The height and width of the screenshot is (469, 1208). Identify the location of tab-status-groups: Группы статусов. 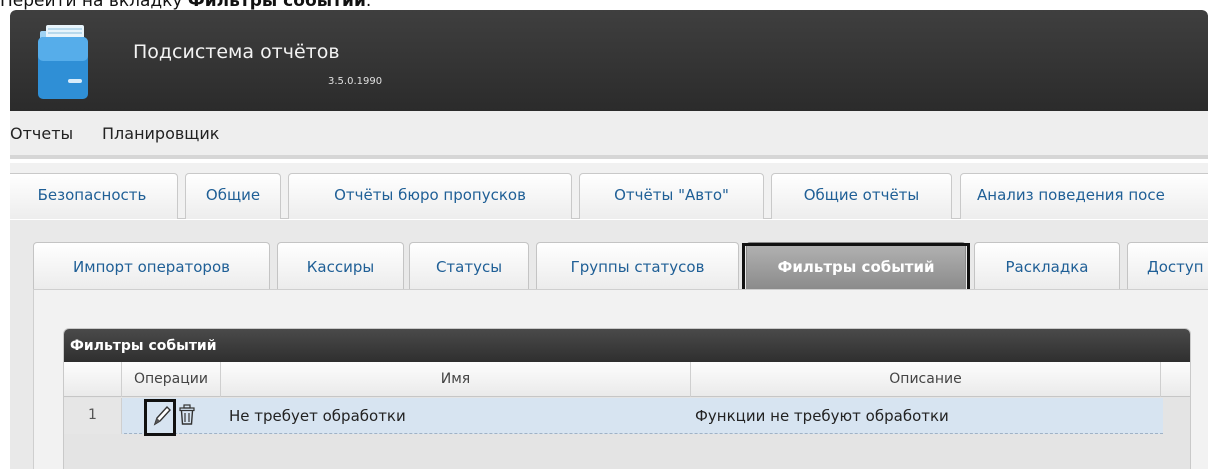
(637, 265).